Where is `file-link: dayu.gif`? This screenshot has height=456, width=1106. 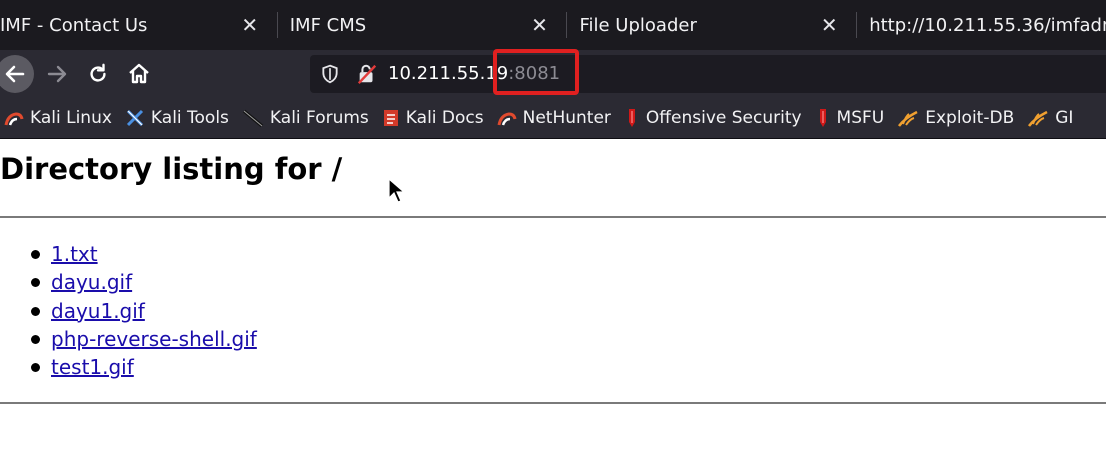
file-link: dayu.gif is located at coordinates (91, 282).